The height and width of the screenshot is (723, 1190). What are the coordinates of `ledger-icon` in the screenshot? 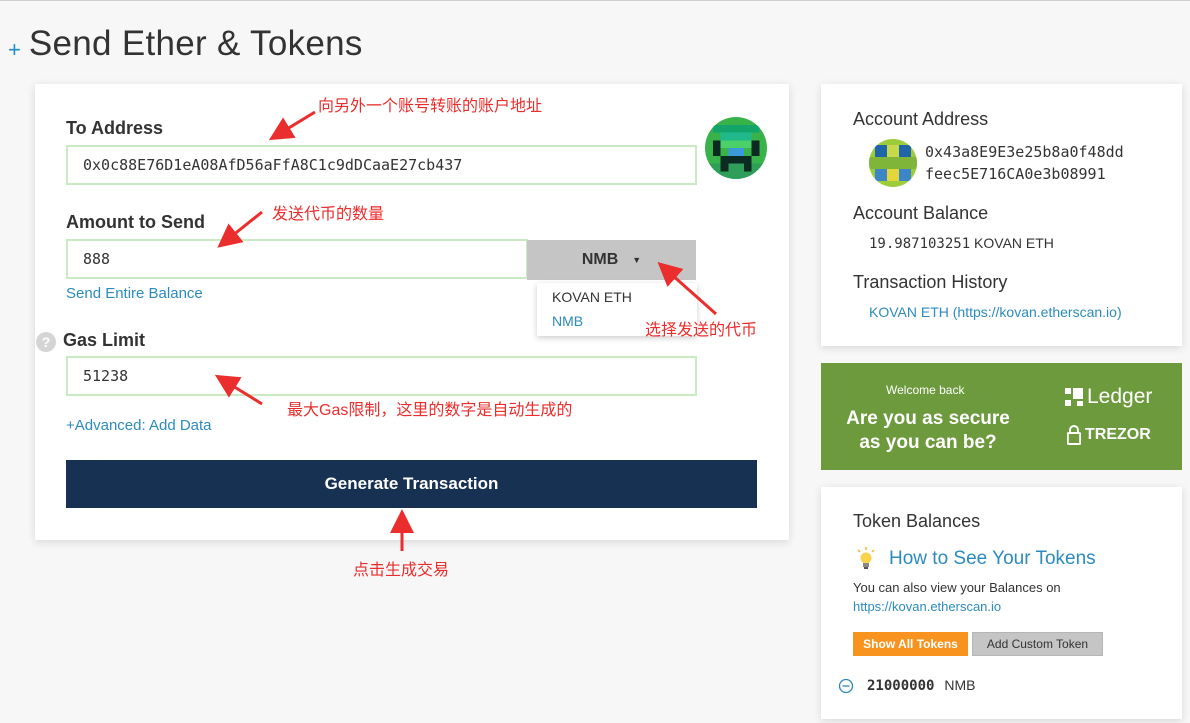 It's located at (1074, 397).